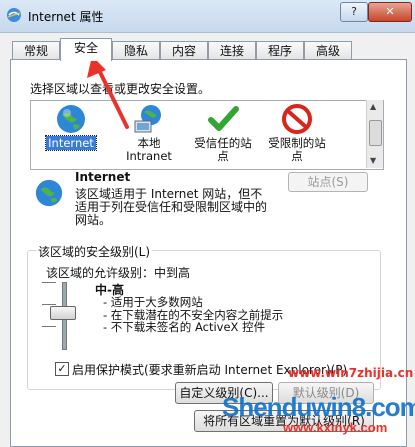 Image resolution: width=415 pixels, height=447 pixels. I want to click on zone-label-2: Intranet, so click(149, 156).